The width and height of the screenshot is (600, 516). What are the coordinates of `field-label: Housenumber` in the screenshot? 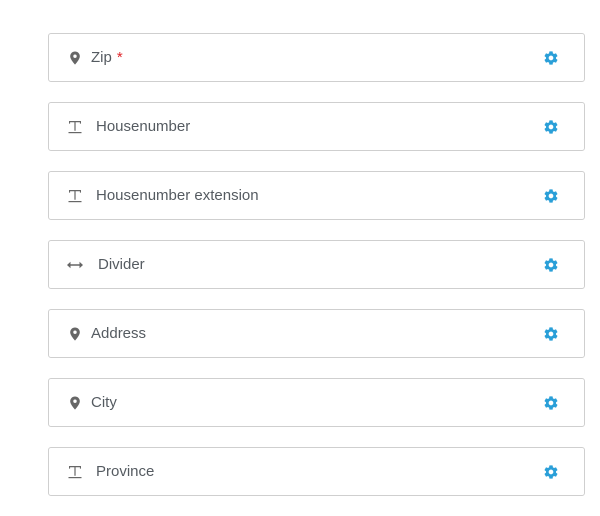 It's located at (143, 126).